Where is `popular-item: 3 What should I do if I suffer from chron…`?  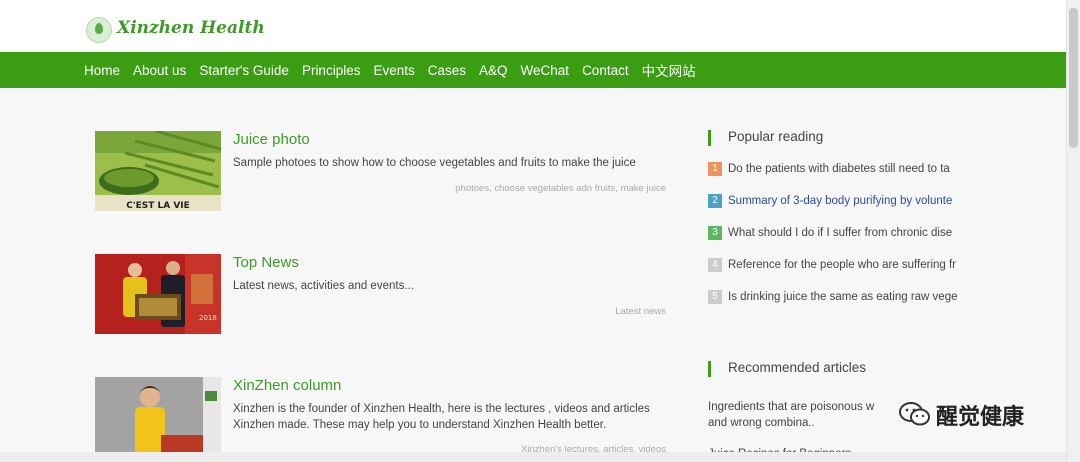 popular-item: 3 What should I do if I suffer from chron… is located at coordinates (839, 234).